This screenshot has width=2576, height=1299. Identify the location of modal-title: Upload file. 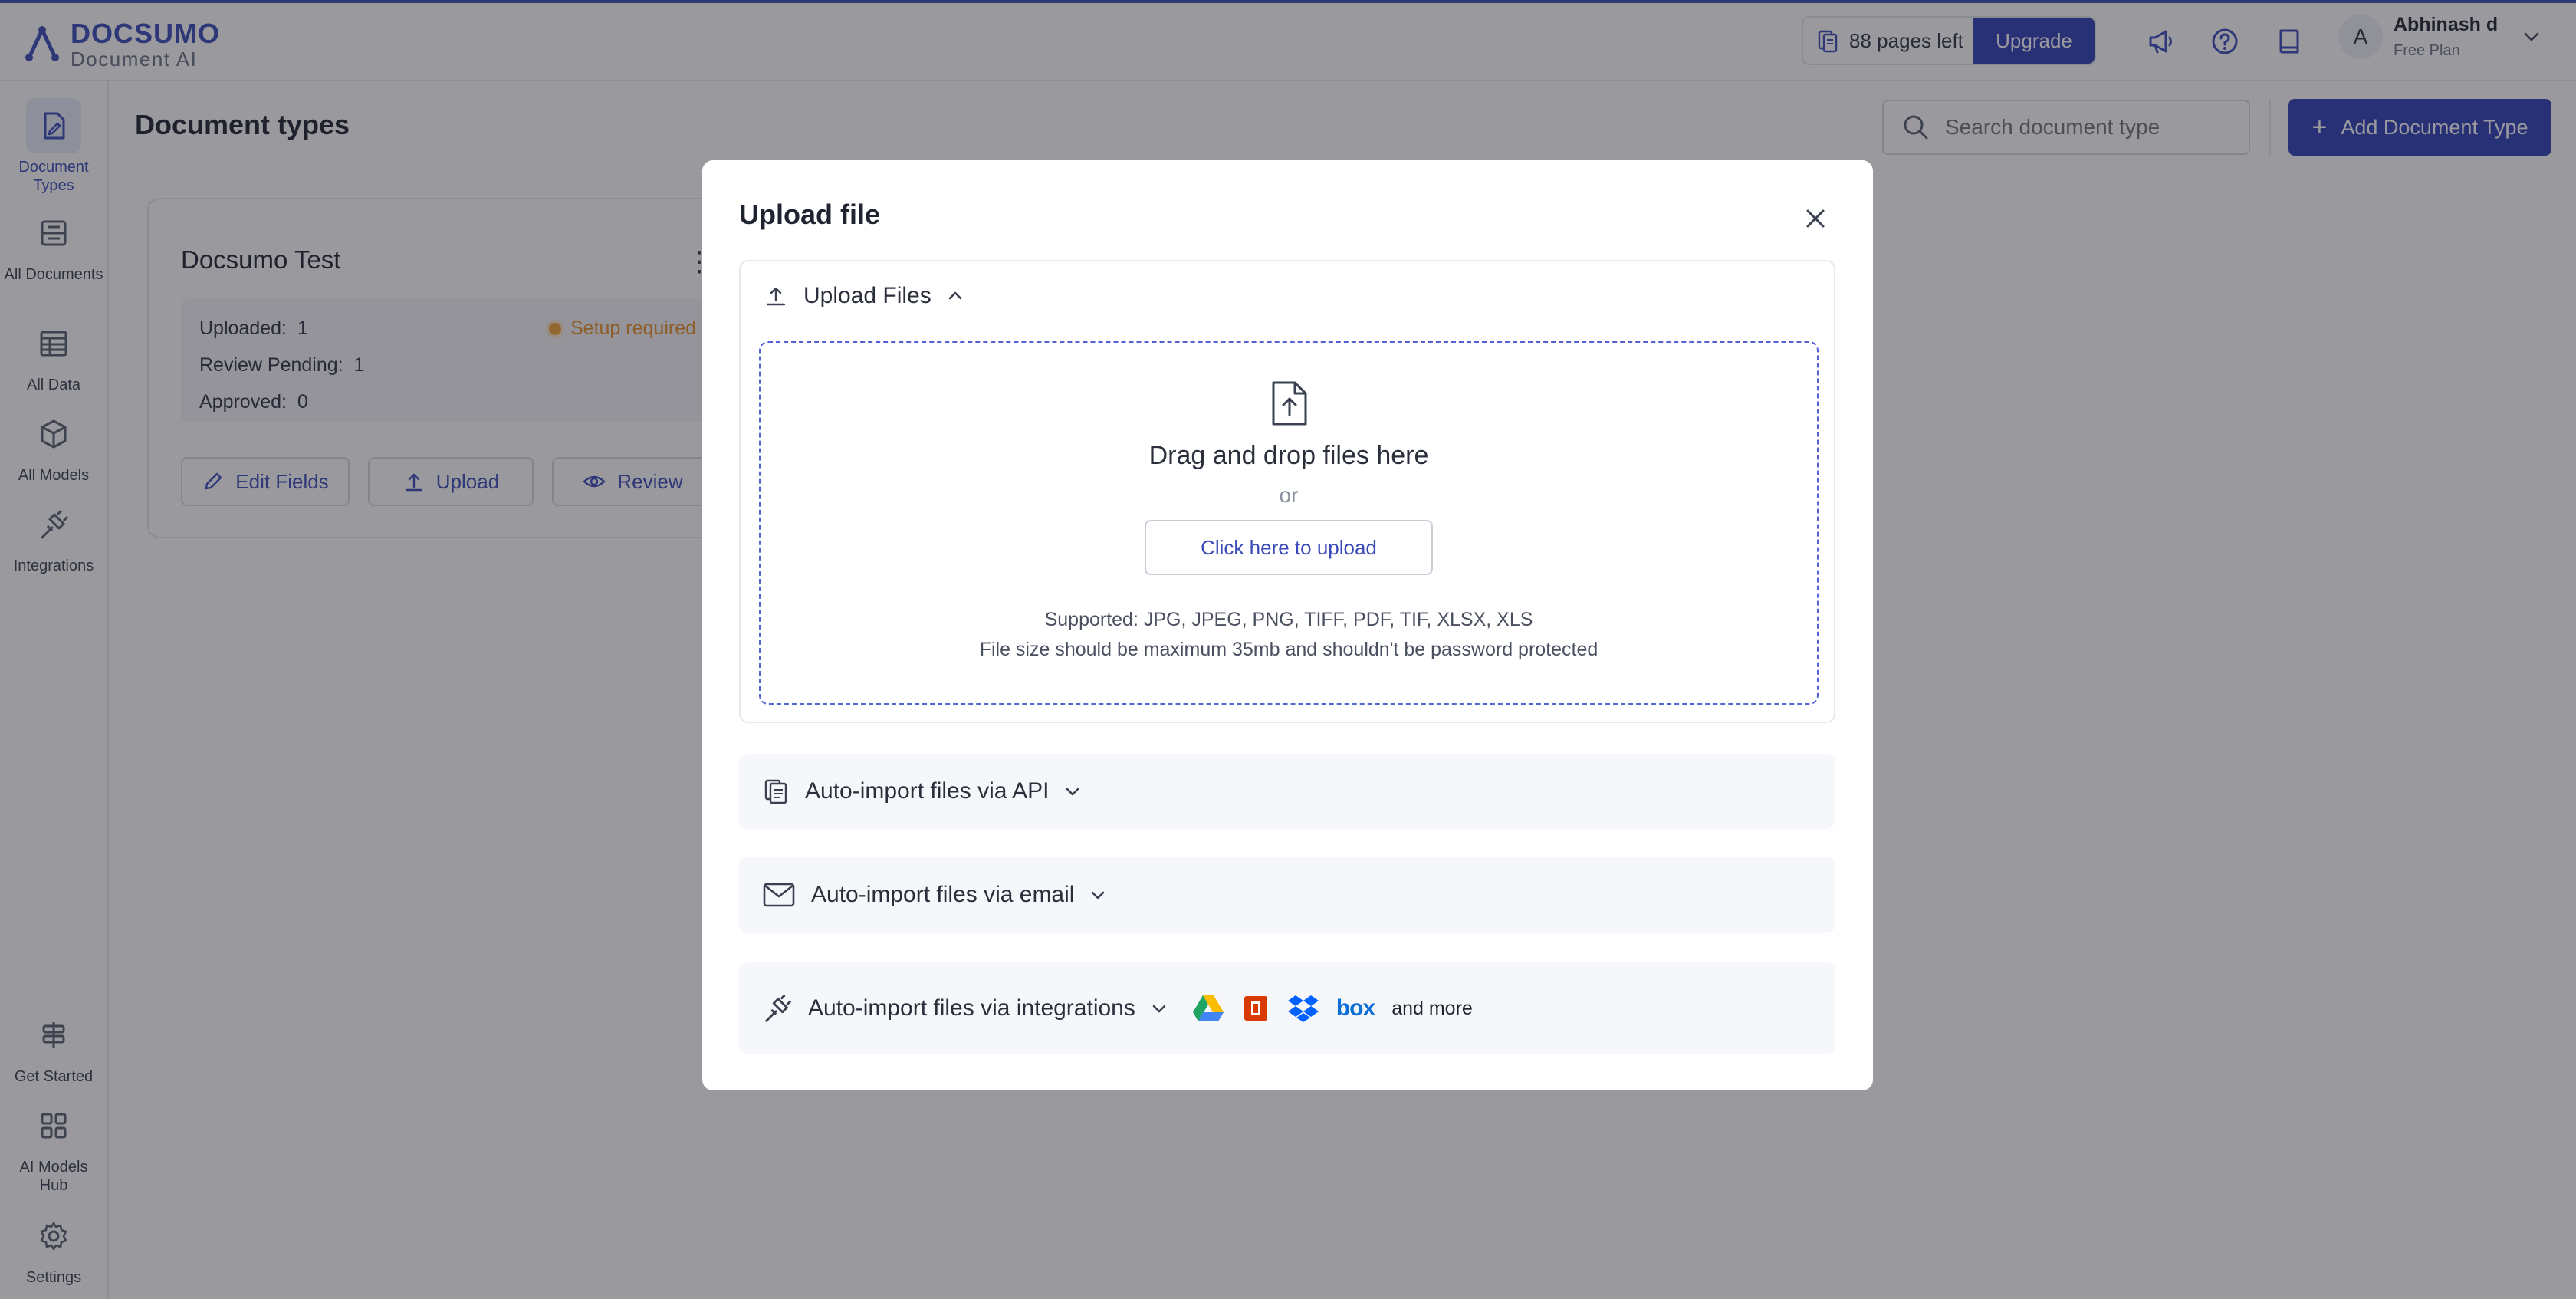
(810, 214).